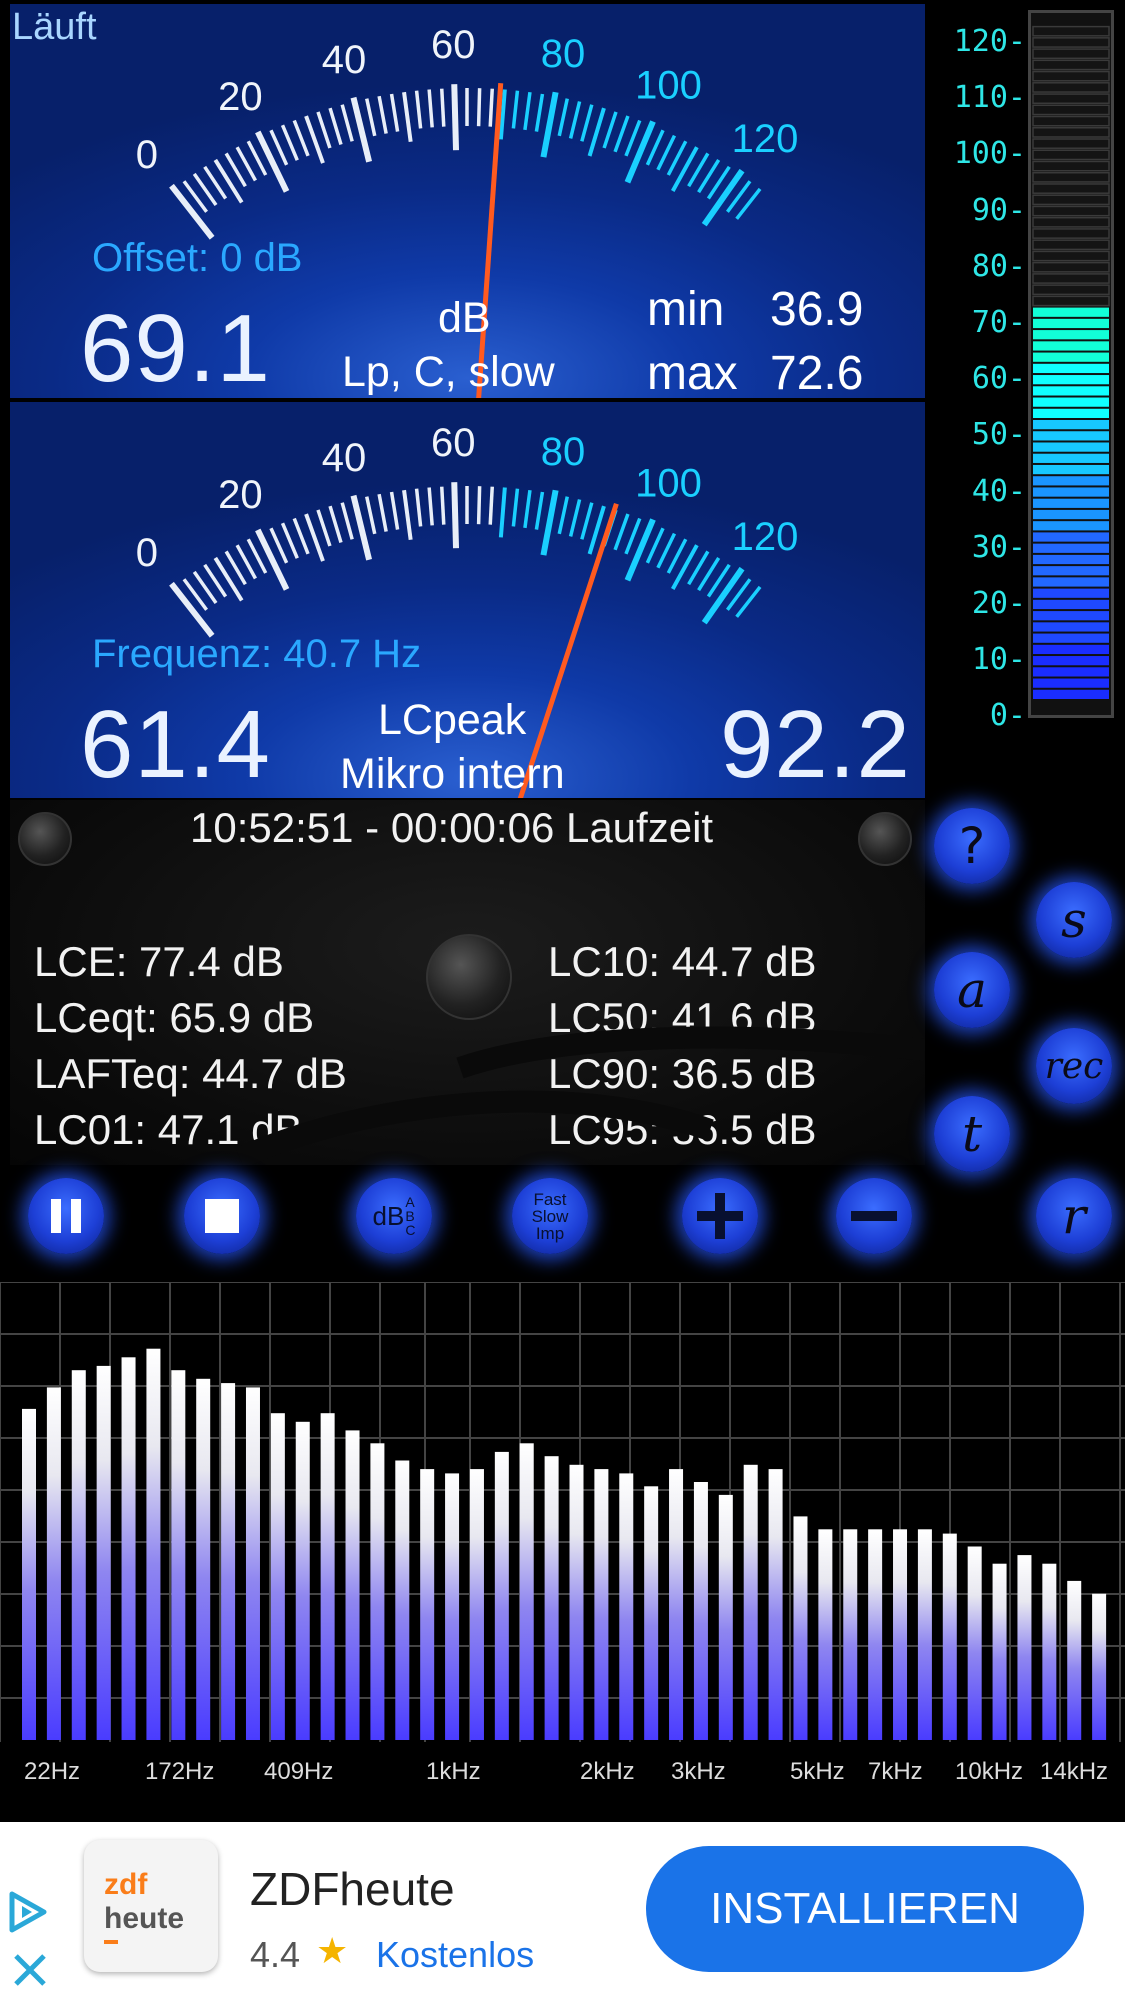  What do you see at coordinates (989, 154) in the screenshot?
I see `level-scale-label: 100-` at bounding box center [989, 154].